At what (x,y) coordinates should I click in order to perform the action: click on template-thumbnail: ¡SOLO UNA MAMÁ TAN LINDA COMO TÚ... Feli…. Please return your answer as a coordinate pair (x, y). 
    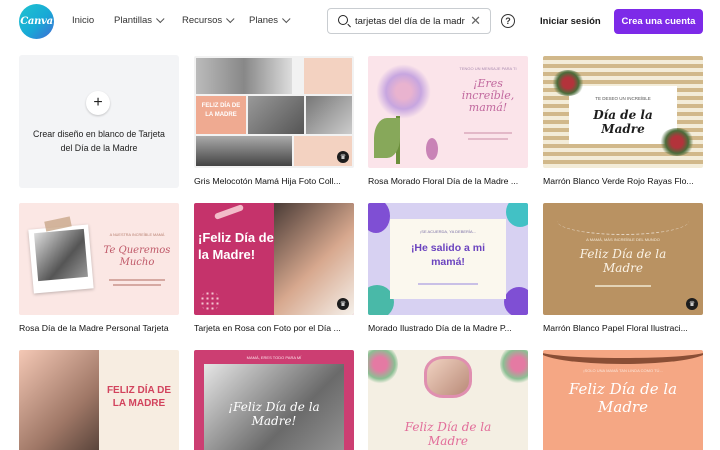
    Looking at the image, I should click on (623, 400).